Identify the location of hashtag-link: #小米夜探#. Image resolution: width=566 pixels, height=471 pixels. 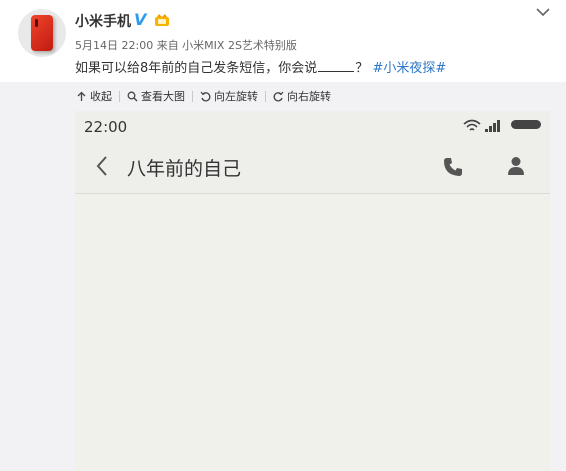
(409, 68).